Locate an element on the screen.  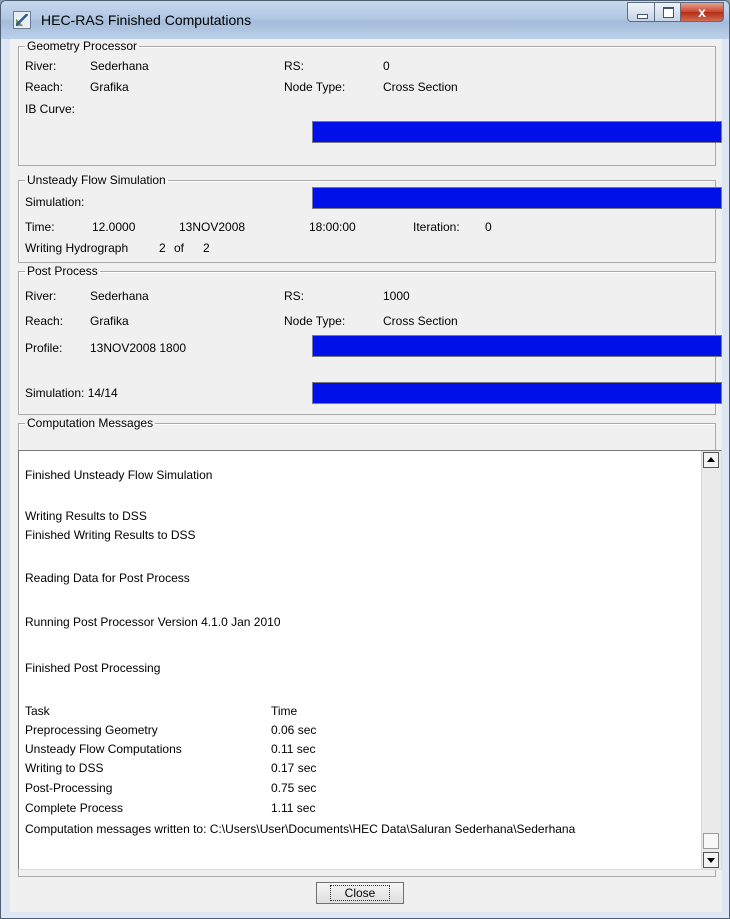
time-label: Time: is located at coordinates (40, 227).